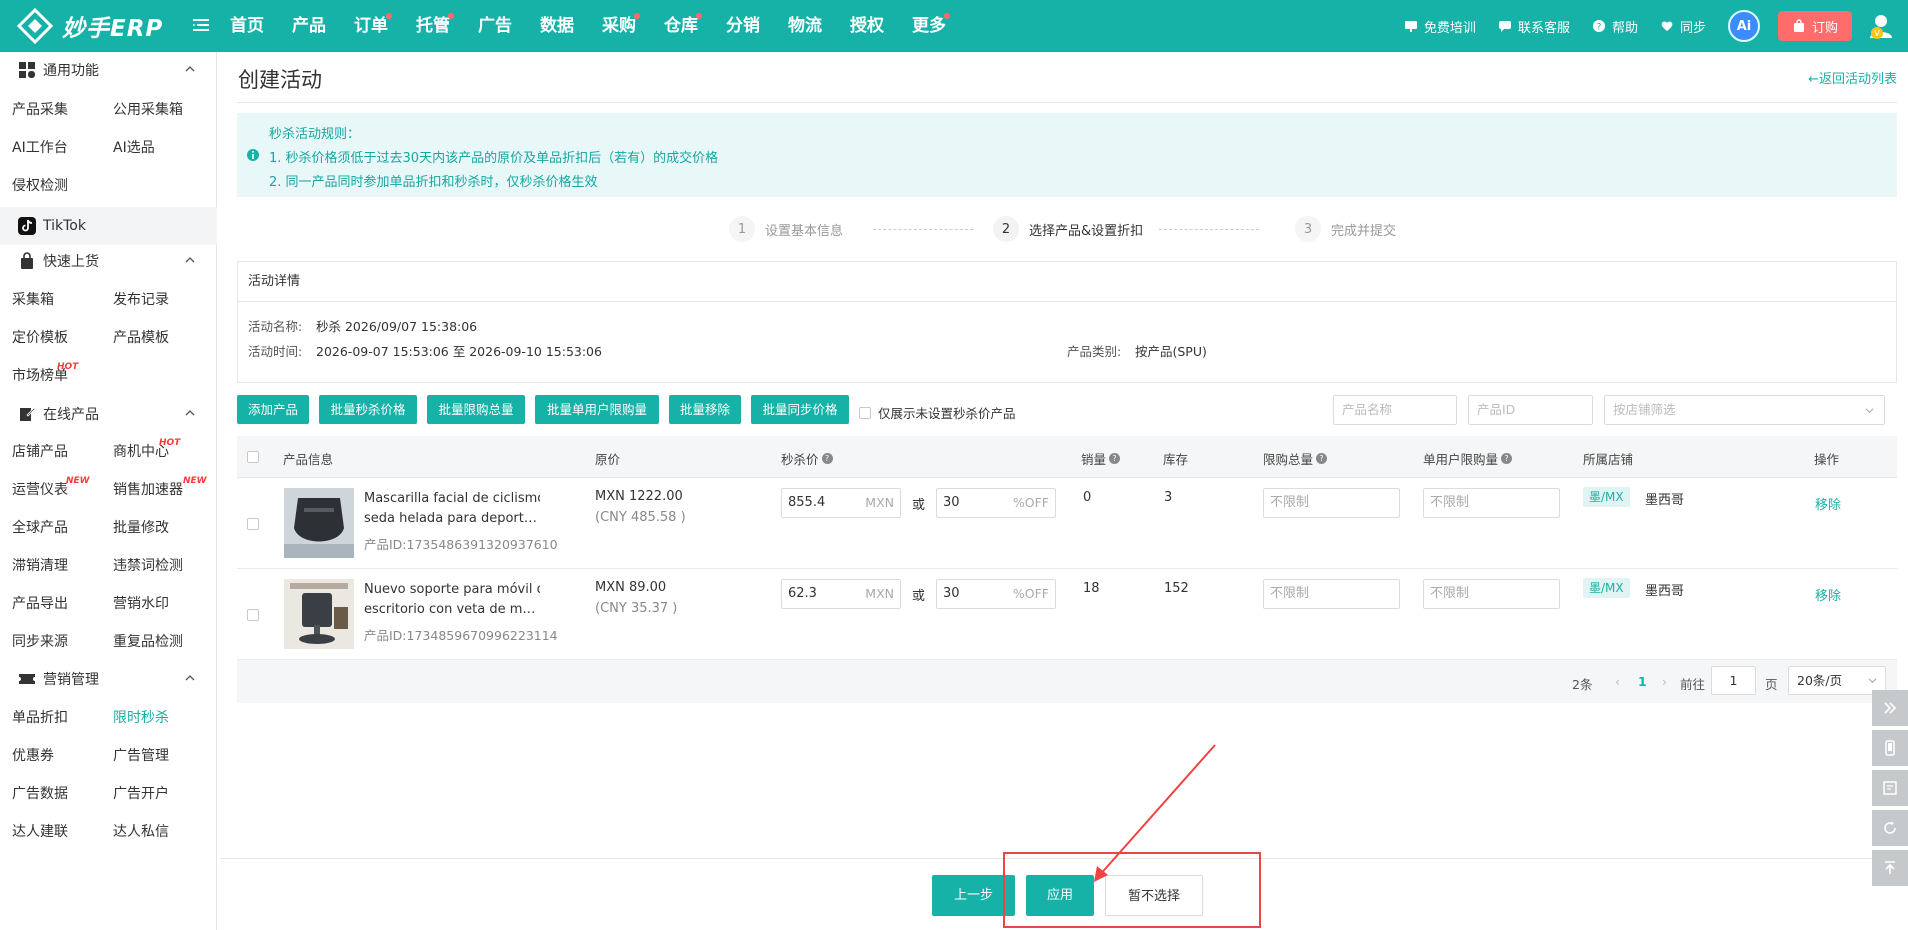 This screenshot has width=1908, height=930. I want to click on sidebar-item-ad-account: 广告开户, so click(141, 794).